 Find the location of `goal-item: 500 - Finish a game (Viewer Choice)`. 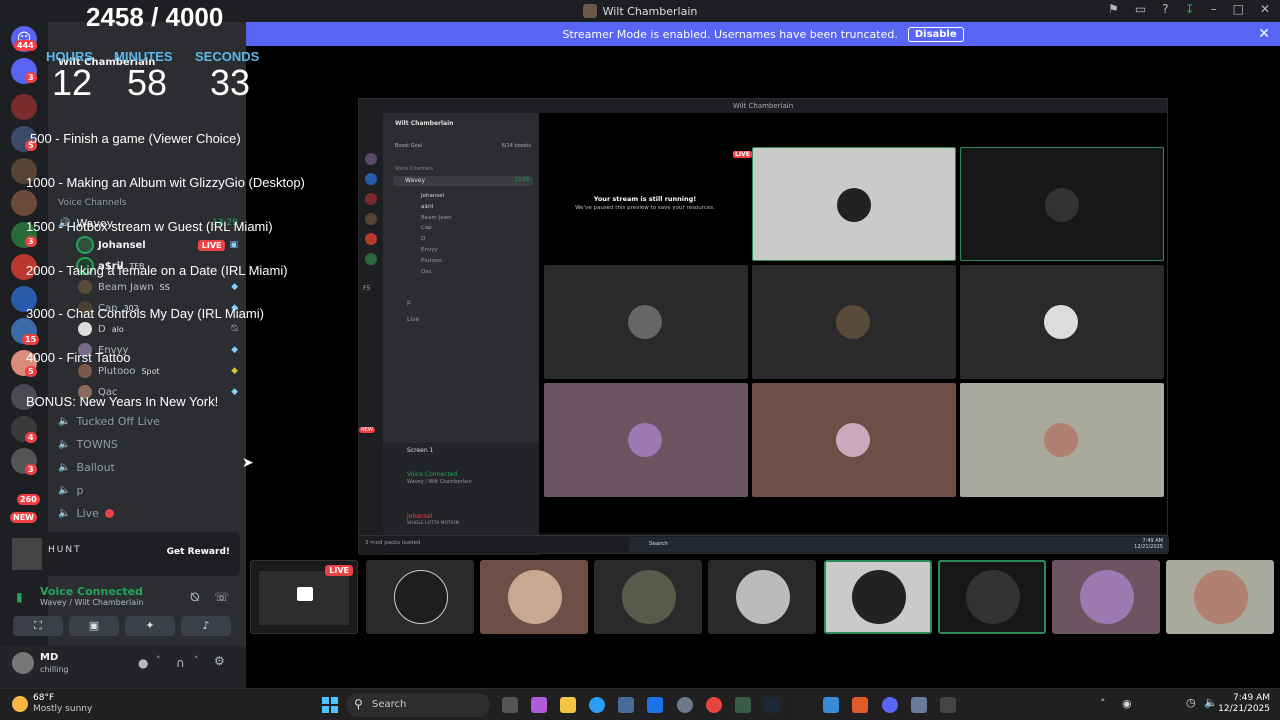

goal-item: 500 - Finish a game (Viewer Choice) is located at coordinates (135, 139).